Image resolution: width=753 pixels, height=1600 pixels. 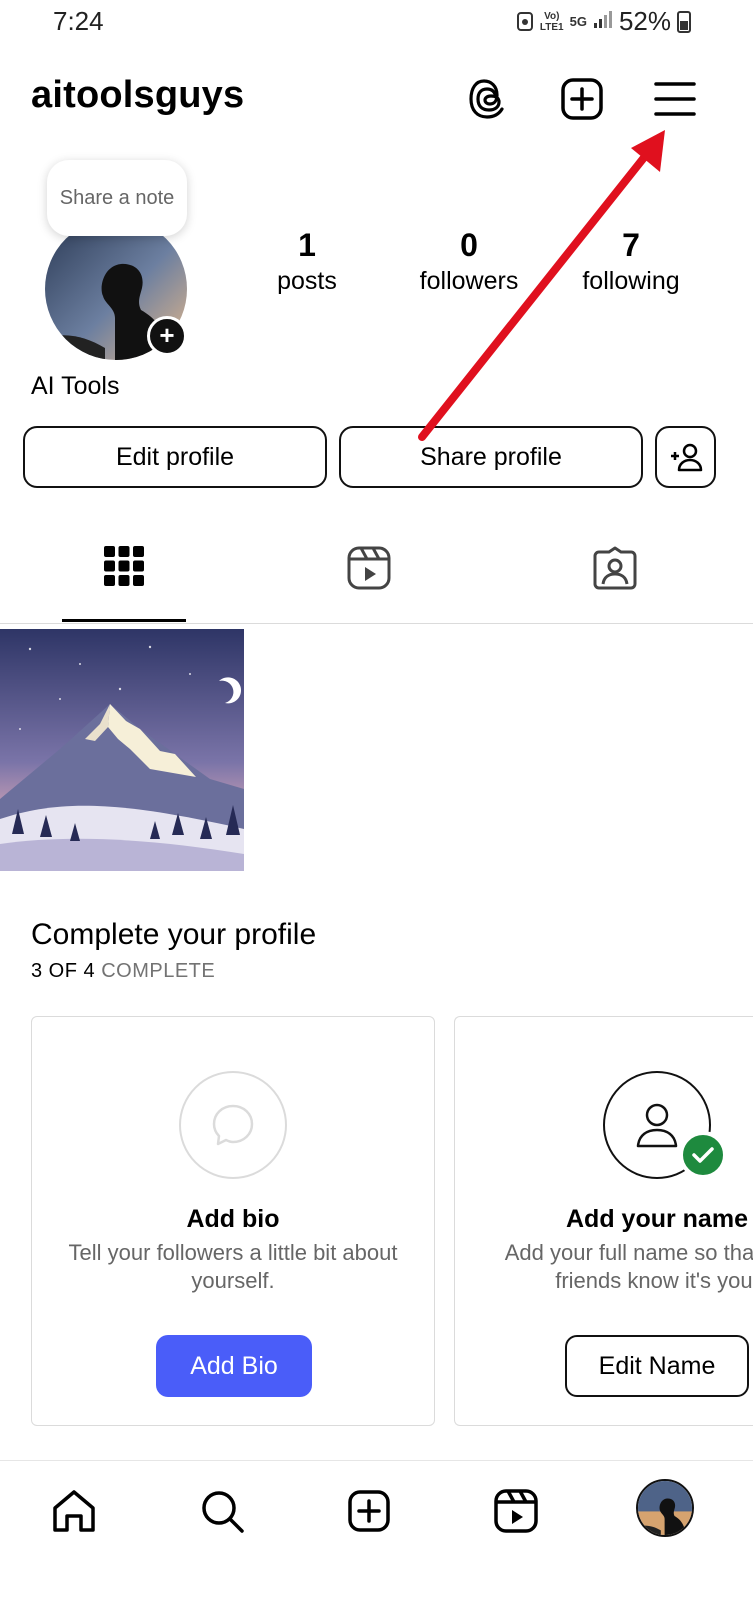 I want to click on signal-icon, so click(x=603, y=21).